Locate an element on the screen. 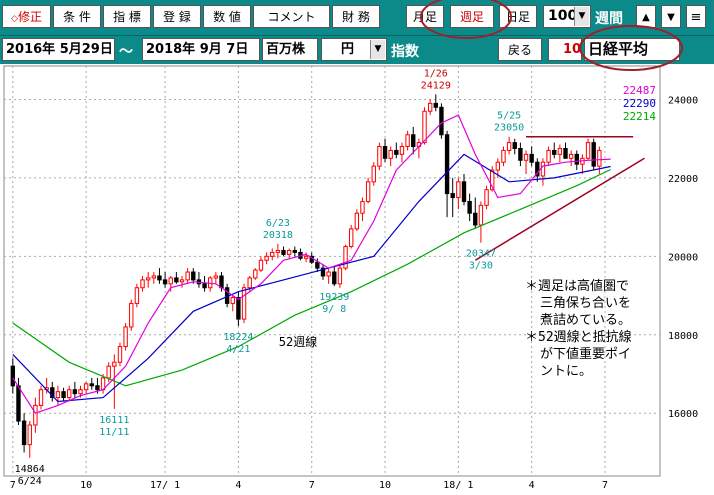 The height and width of the screenshot is (495, 714). financial-button: 財 務 is located at coordinates (356, 16).